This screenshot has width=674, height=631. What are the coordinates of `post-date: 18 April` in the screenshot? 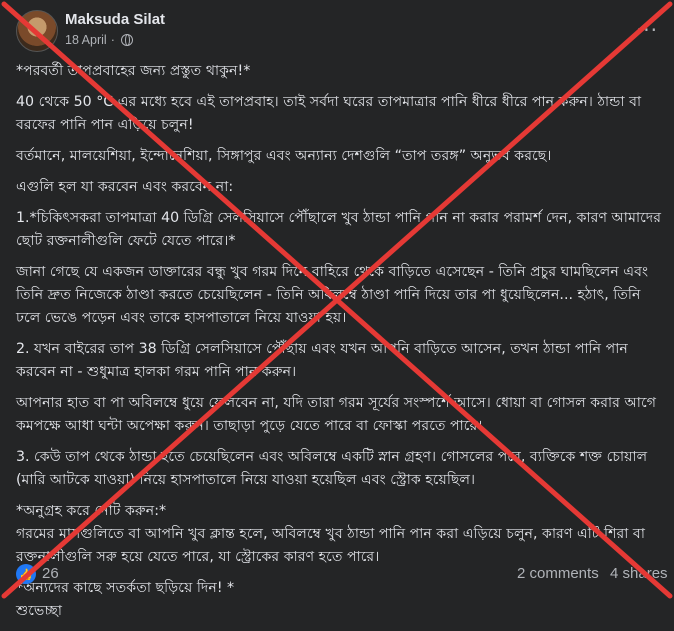 It's located at (86, 40).